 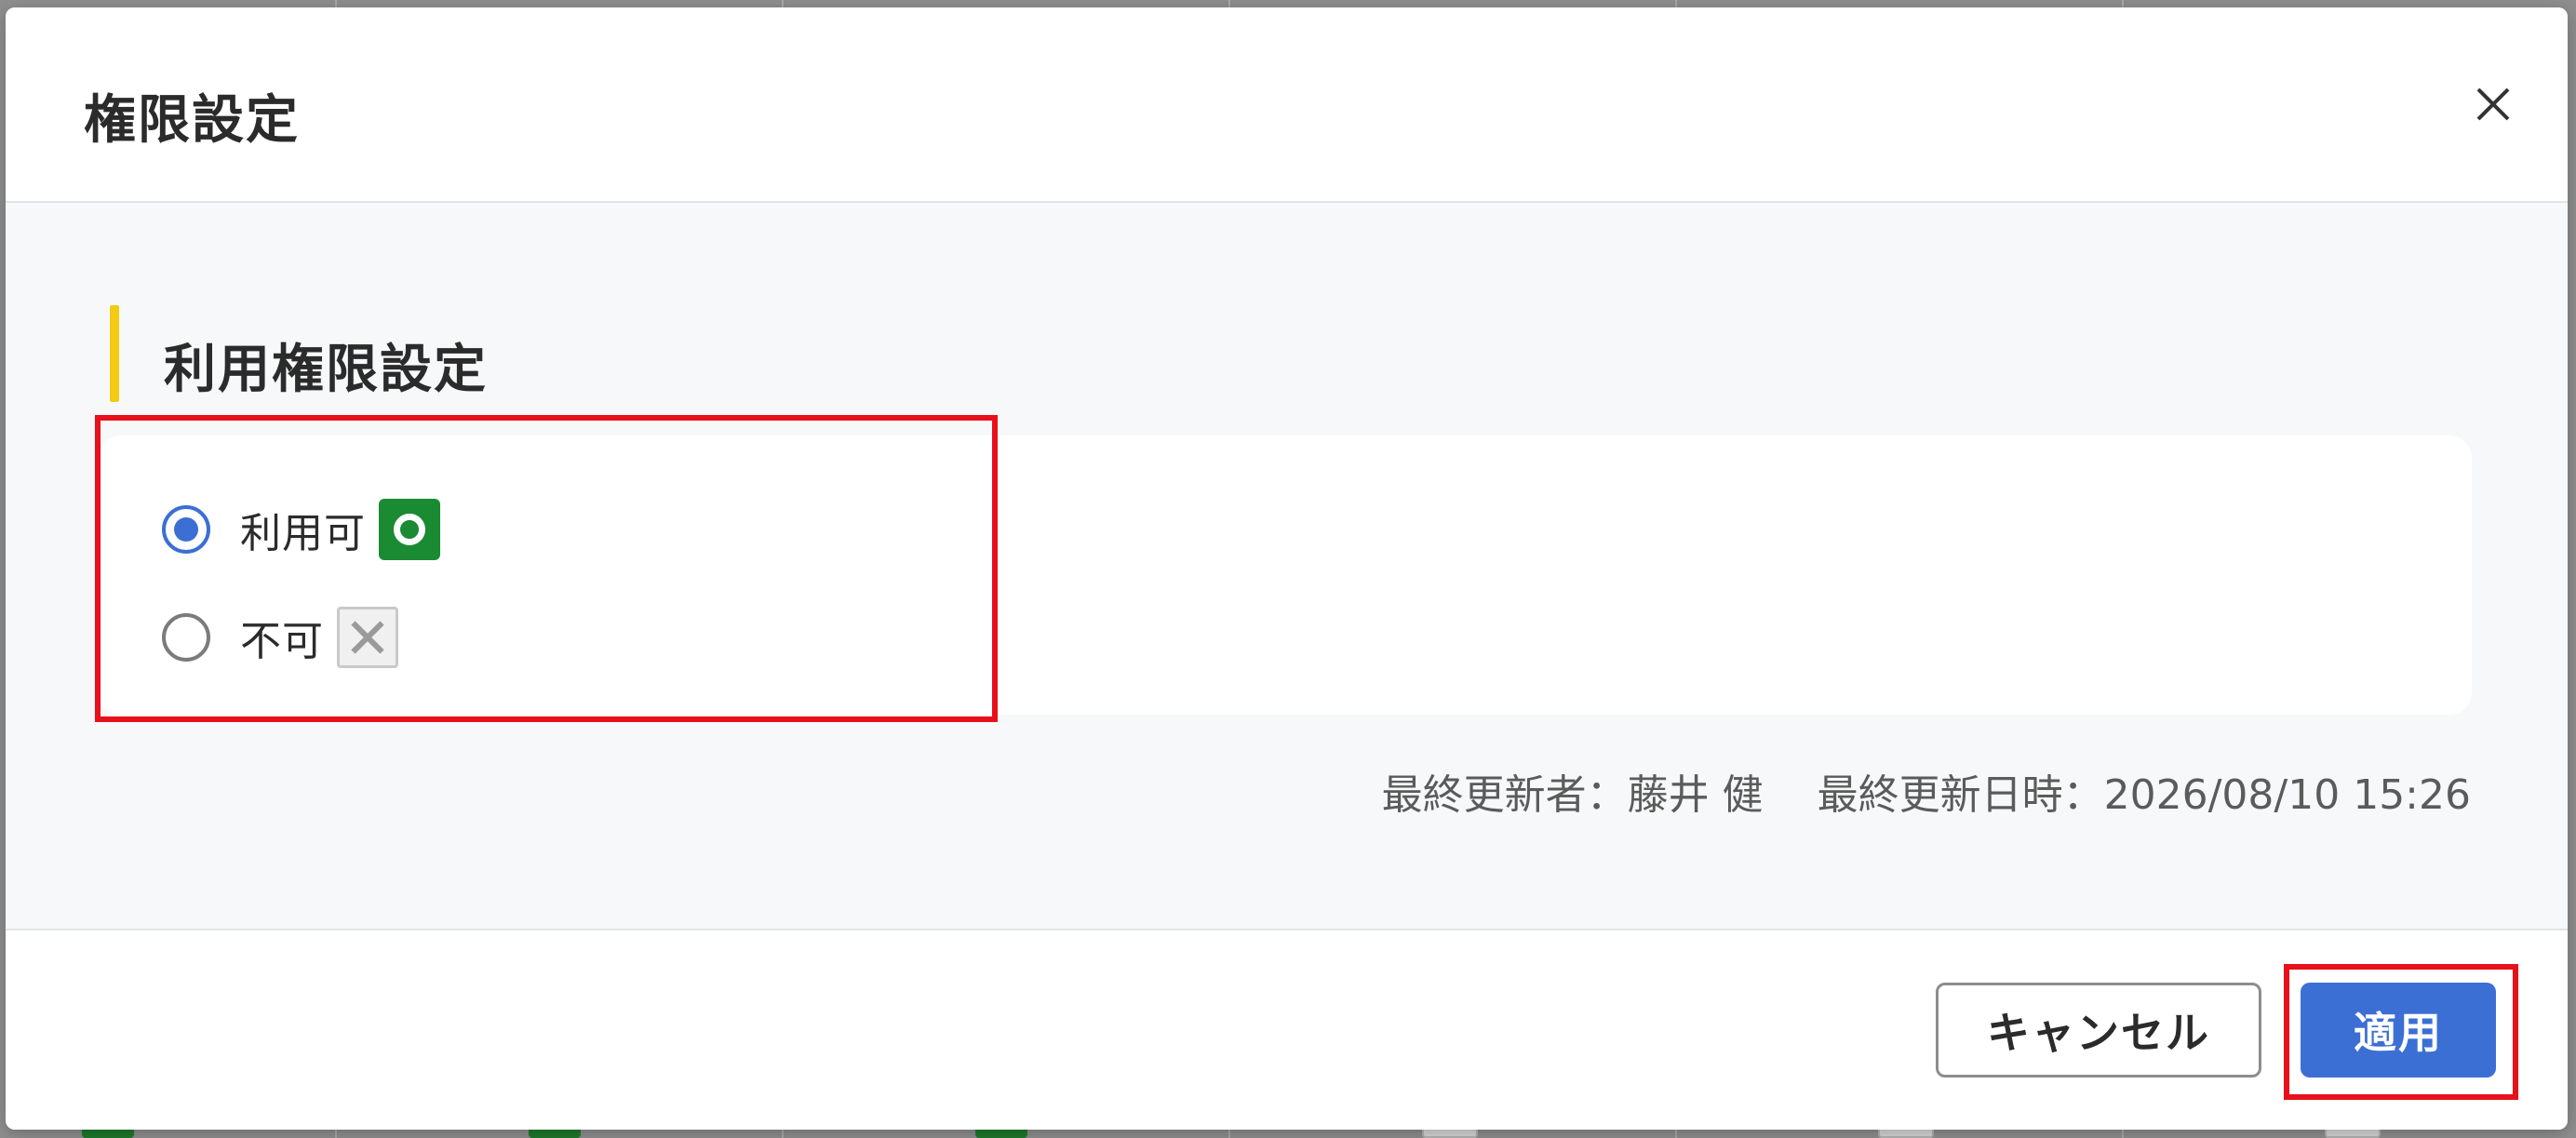 I want to click on option-available: 利用可, so click(x=301, y=529).